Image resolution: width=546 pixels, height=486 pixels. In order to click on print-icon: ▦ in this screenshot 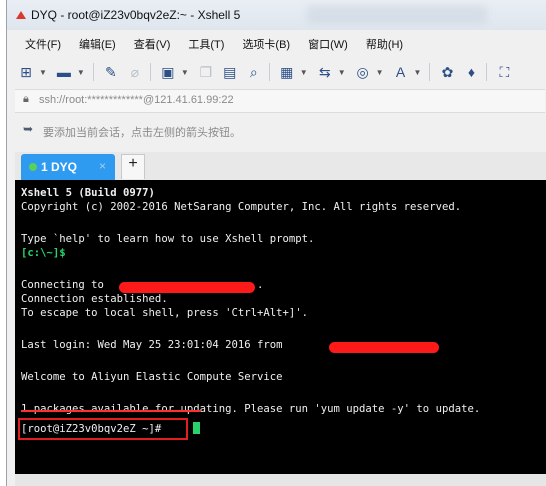, I will do `click(287, 72)`.